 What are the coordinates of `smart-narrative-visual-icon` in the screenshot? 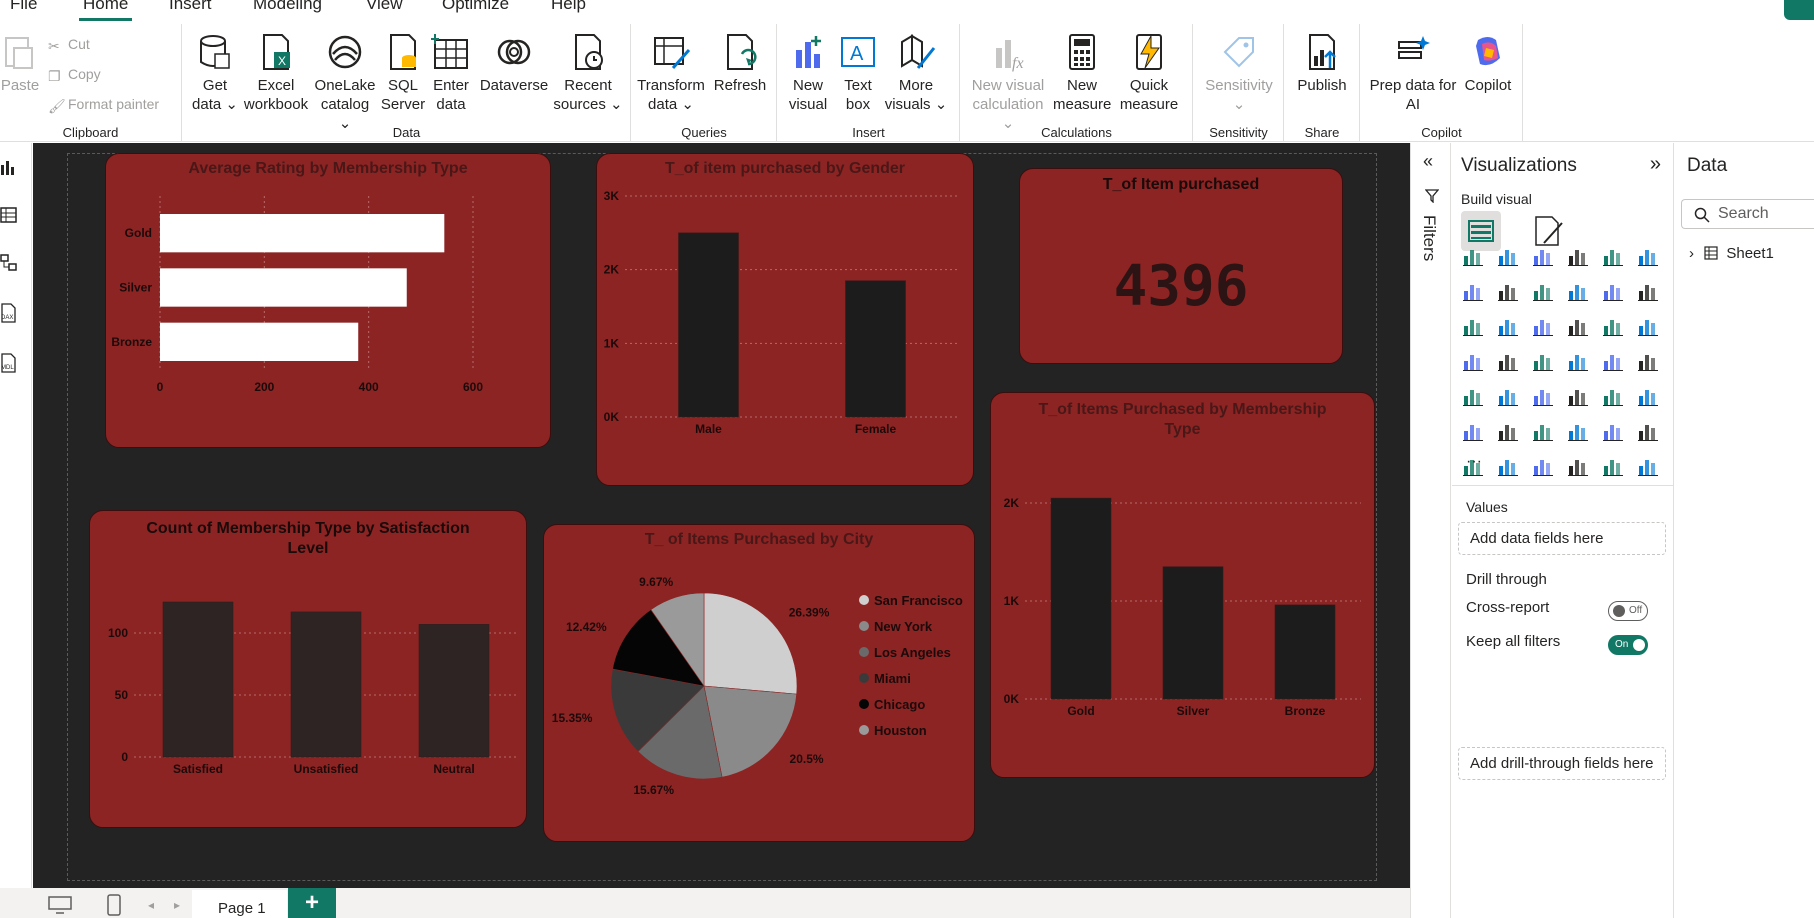 It's located at (1613, 431).